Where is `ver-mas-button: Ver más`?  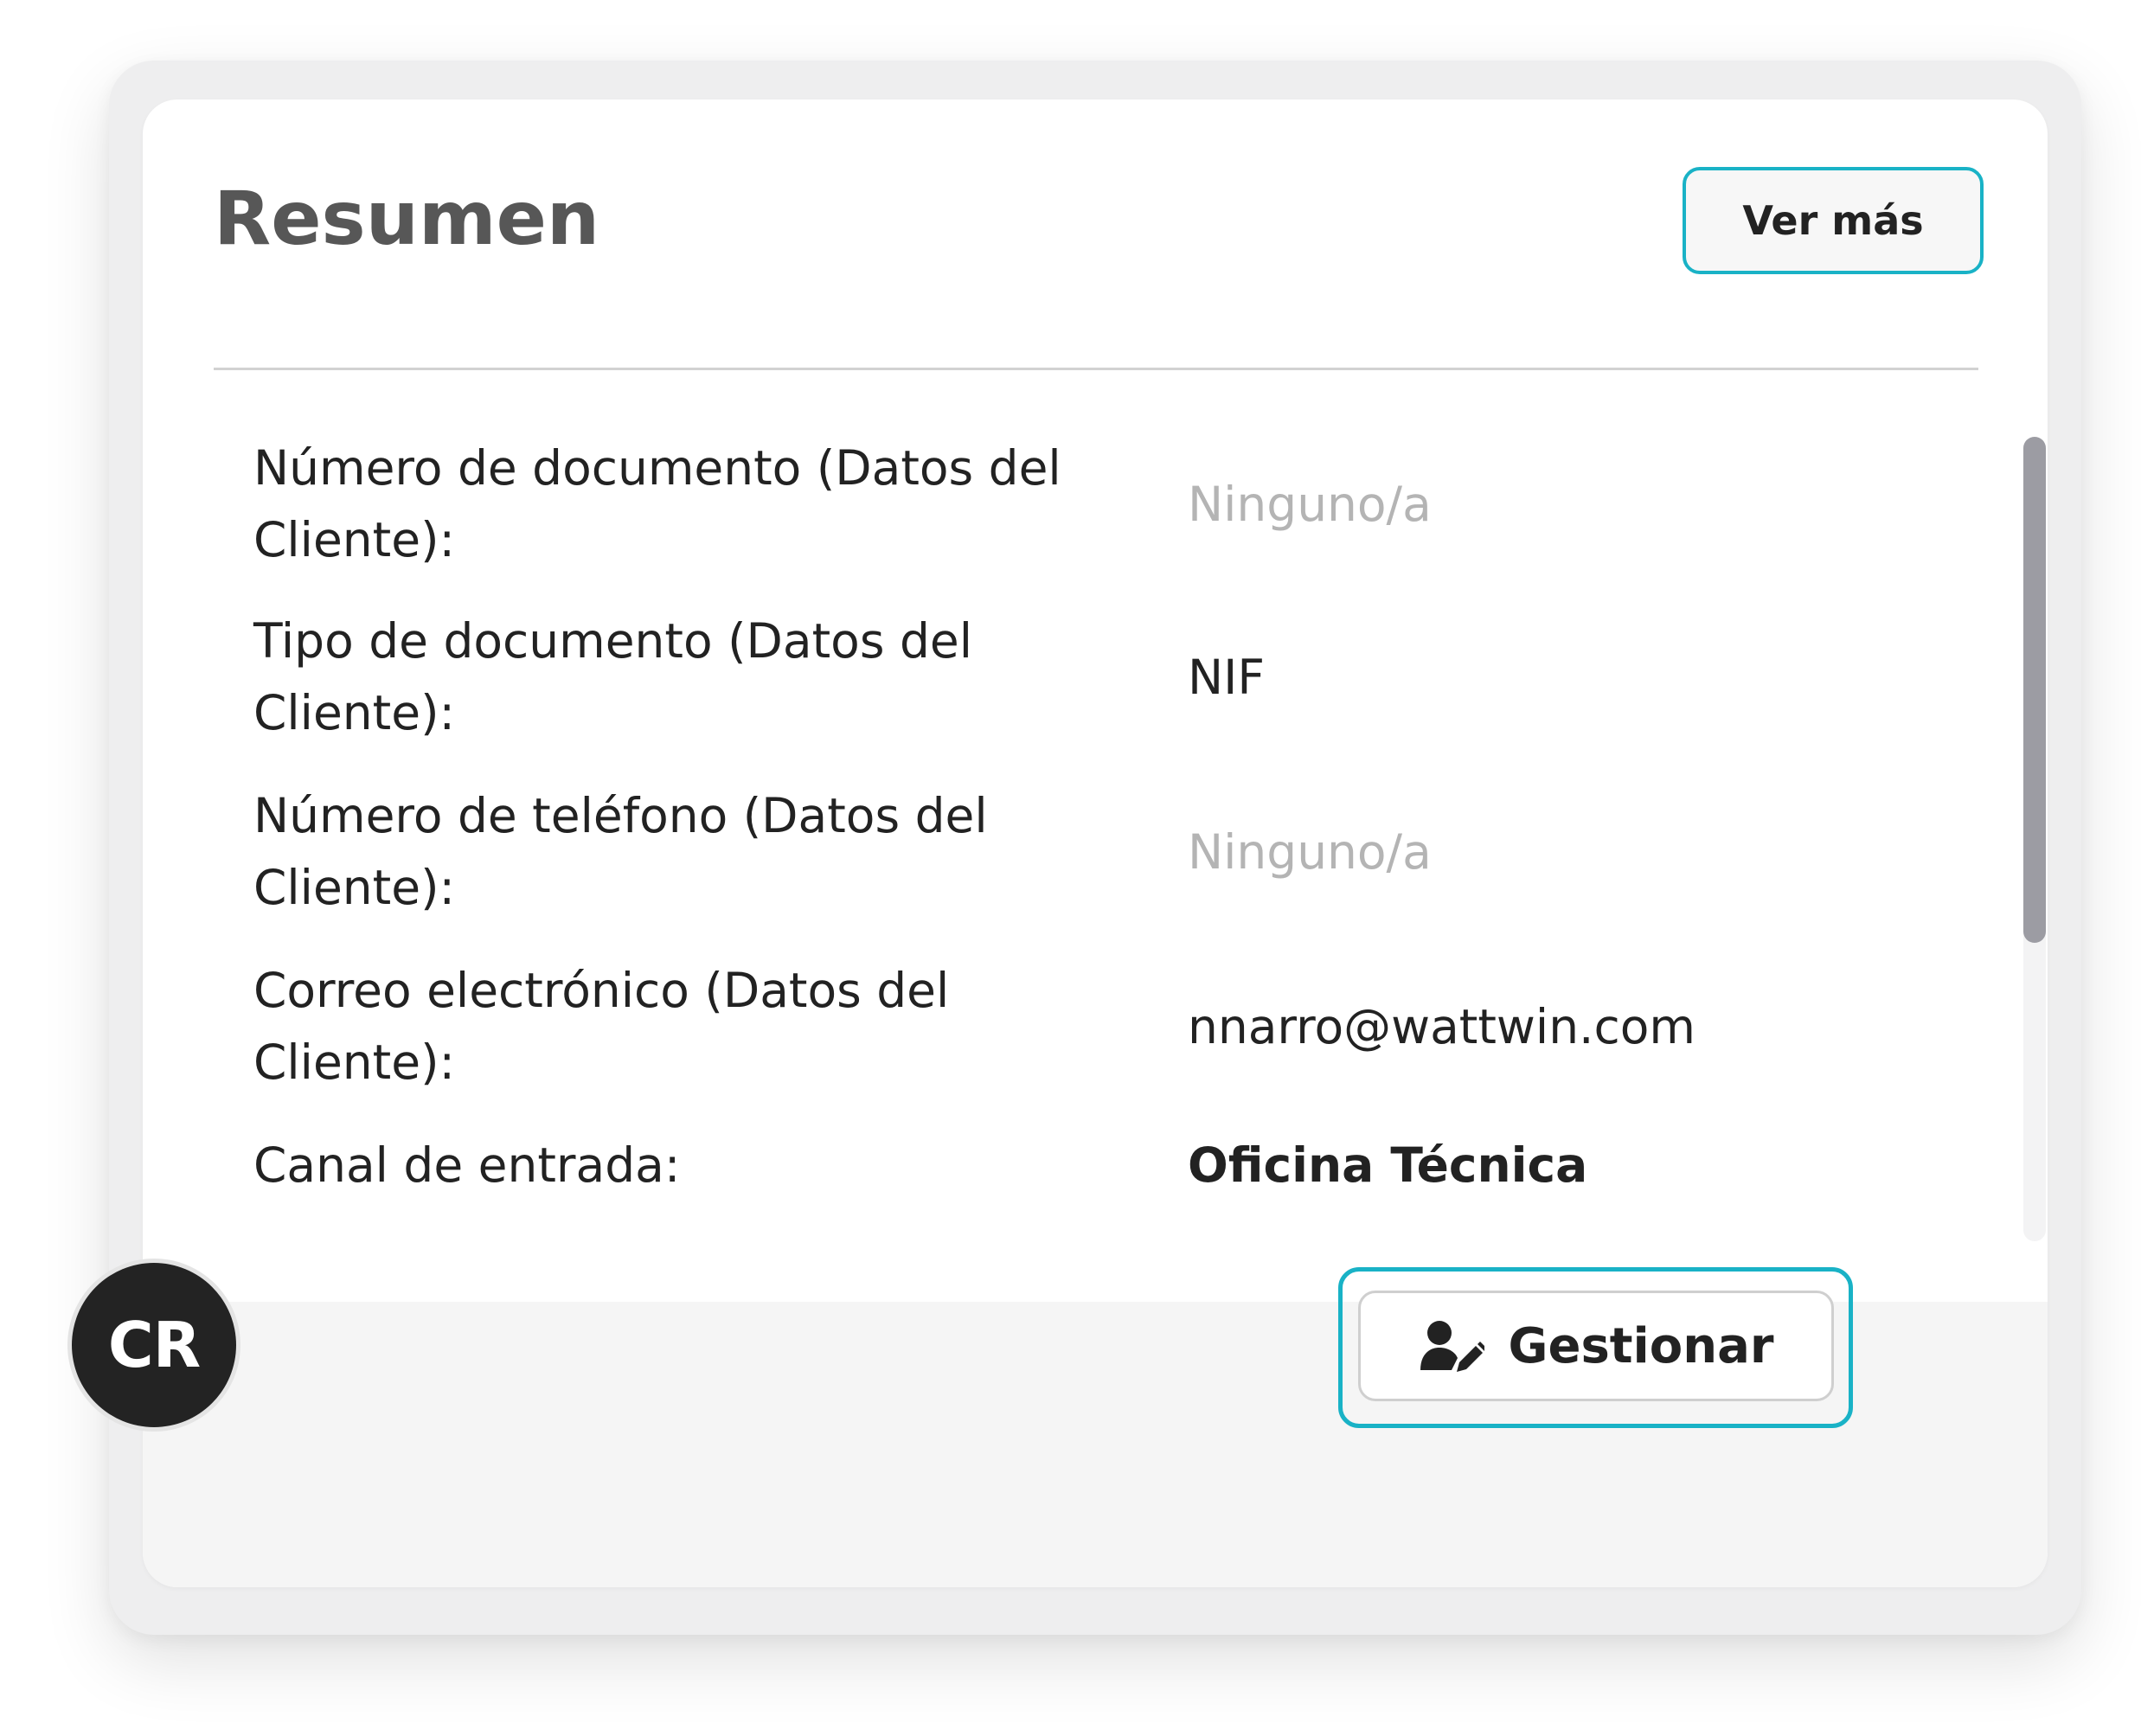 ver-mas-button: Ver más is located at coordinates (1833, 221).